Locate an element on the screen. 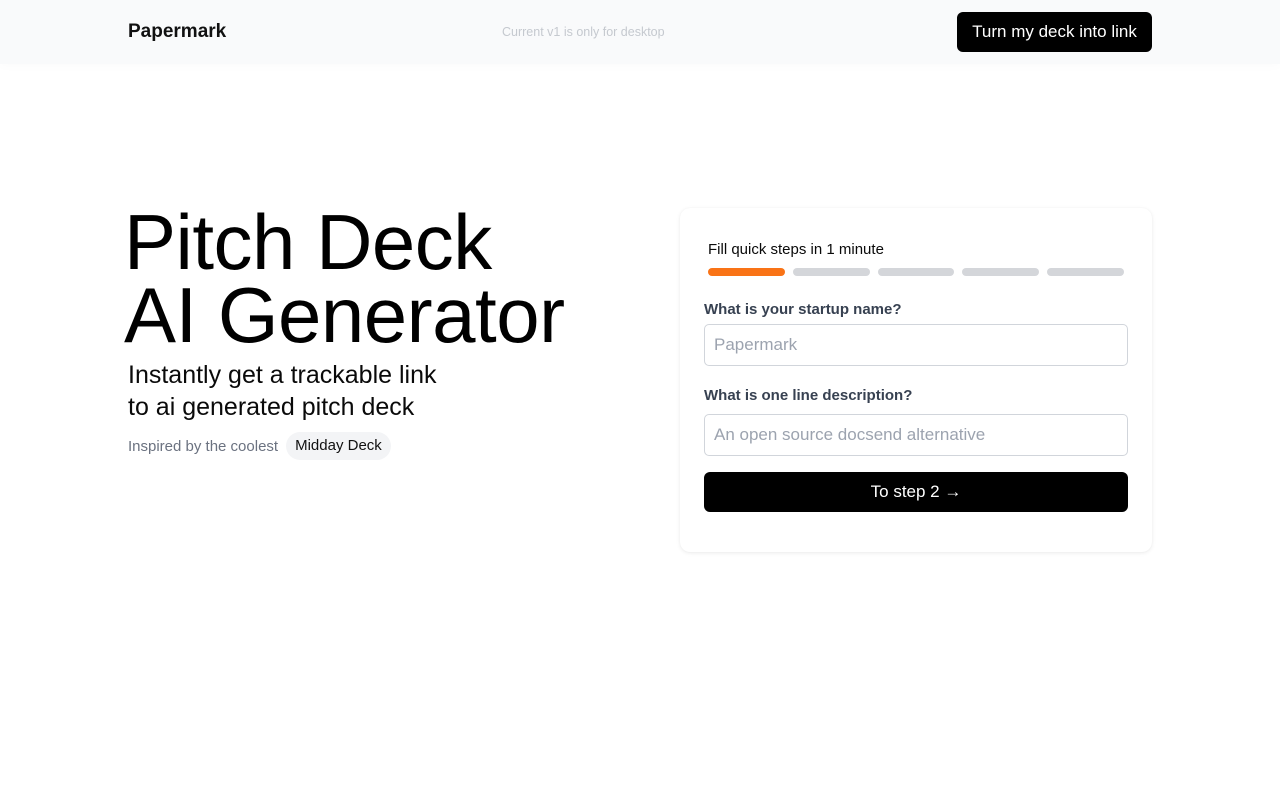 This screenshot has width=1280, height=800. step-progress is located at coordinates (916, 272).